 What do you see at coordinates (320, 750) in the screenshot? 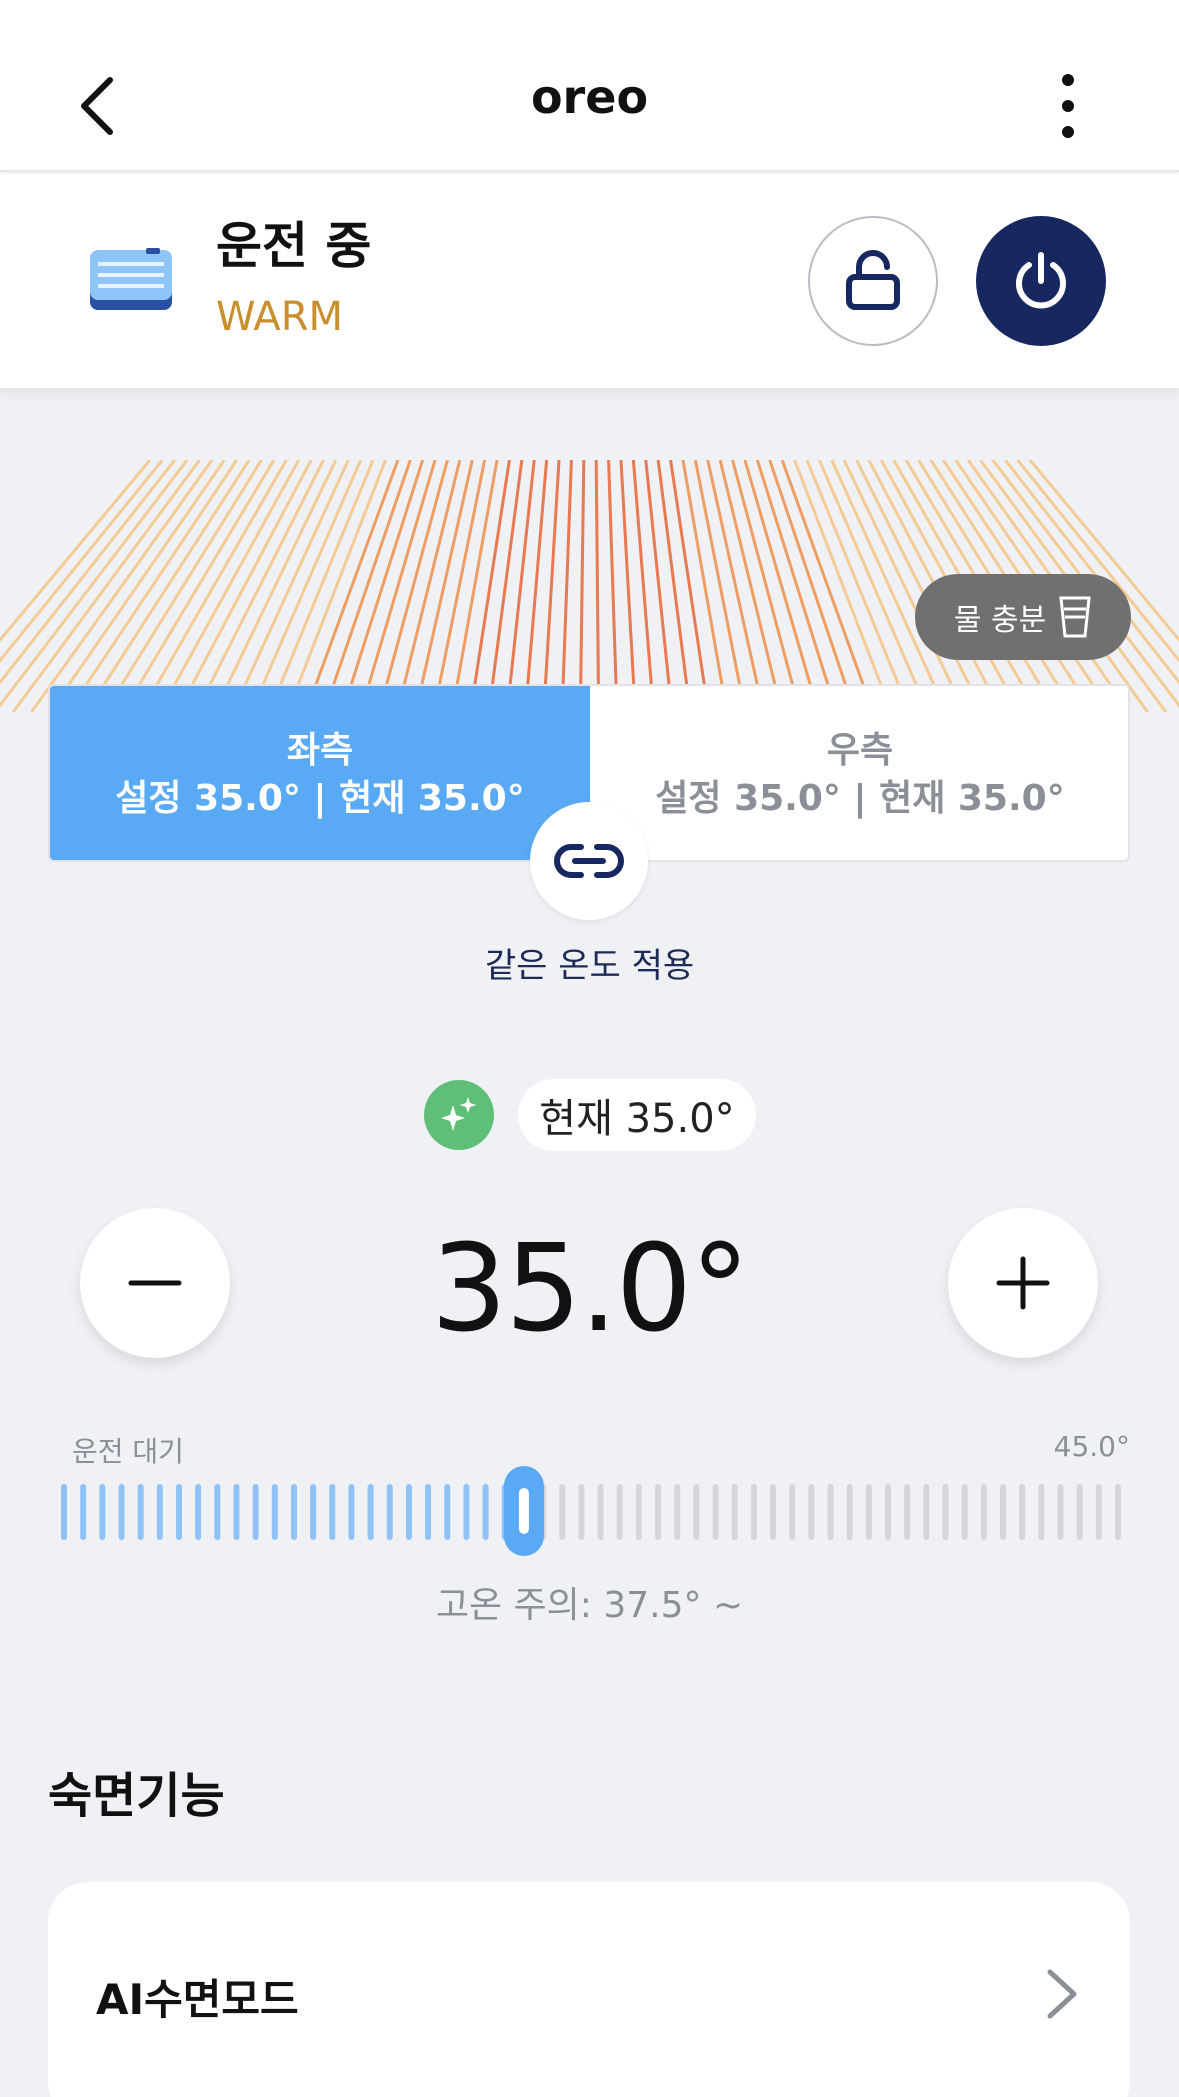
I see `zone-left-name: 좌측` at bounding box center [320, 750].